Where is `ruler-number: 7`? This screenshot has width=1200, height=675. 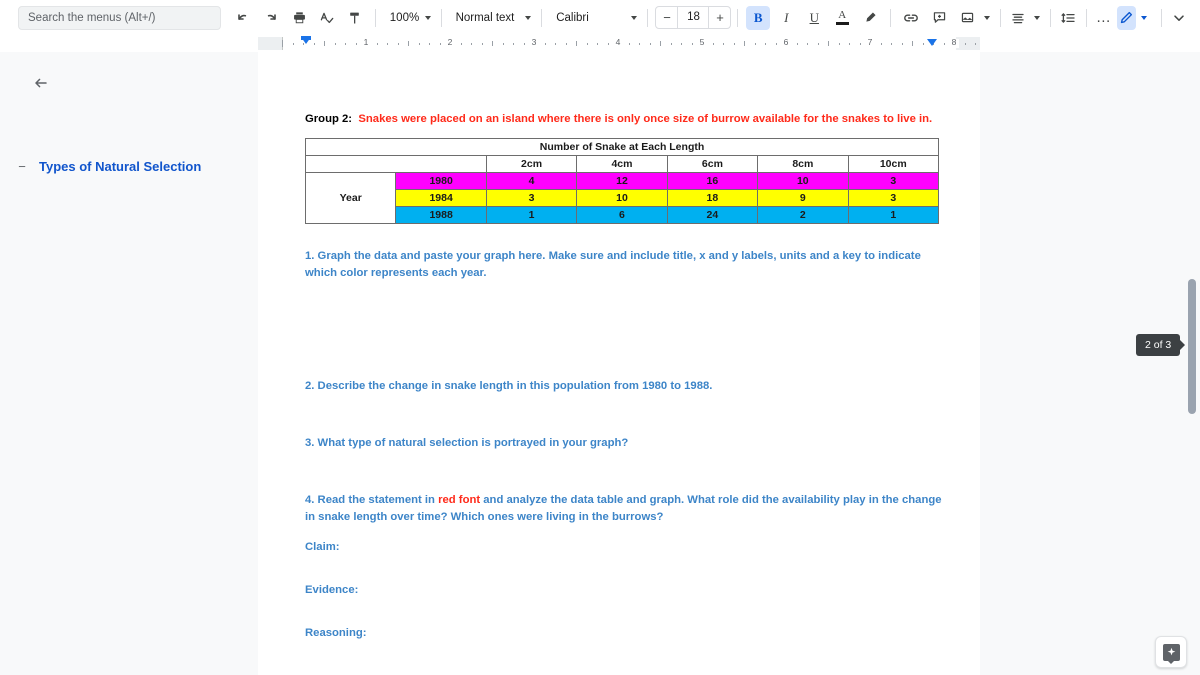
ruler-number: 7 is located at coordinates (870, 42).